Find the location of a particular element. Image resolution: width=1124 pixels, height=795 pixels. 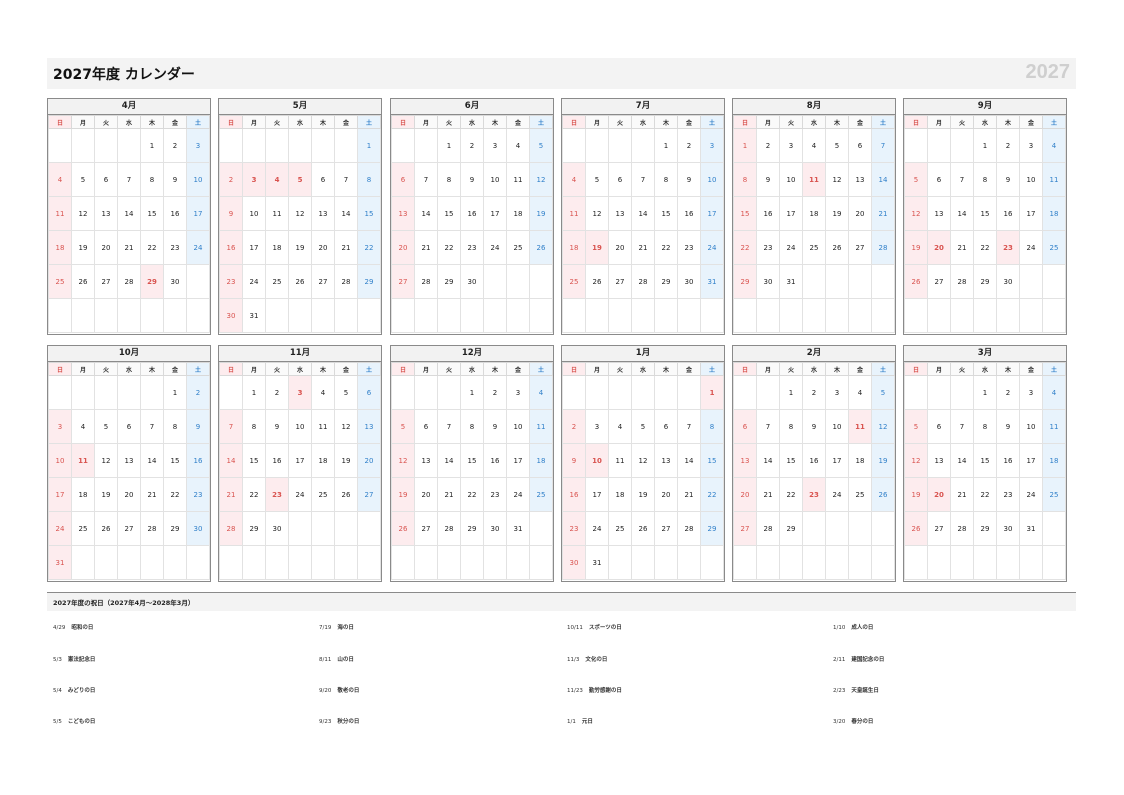

week-row: 5 6 7 8 9 10 11 is located at coordinates (985, 179).